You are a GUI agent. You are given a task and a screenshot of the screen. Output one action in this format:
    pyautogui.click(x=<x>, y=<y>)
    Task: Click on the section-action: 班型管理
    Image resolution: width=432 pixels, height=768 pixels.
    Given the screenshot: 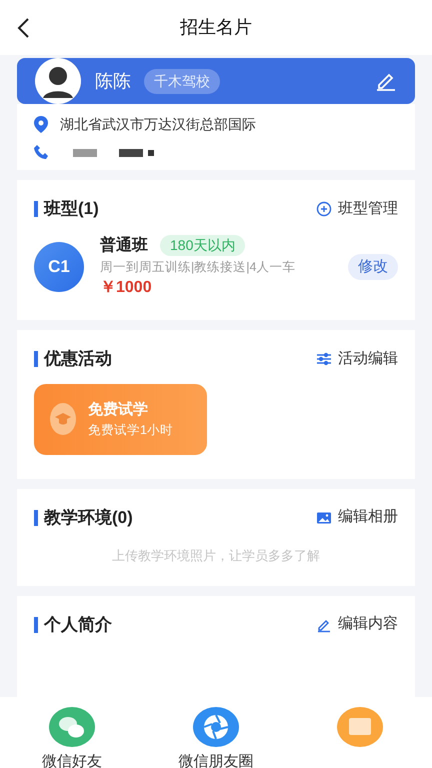 What is the action you would take?
    pyautogui.click(x=357, y=209)
    